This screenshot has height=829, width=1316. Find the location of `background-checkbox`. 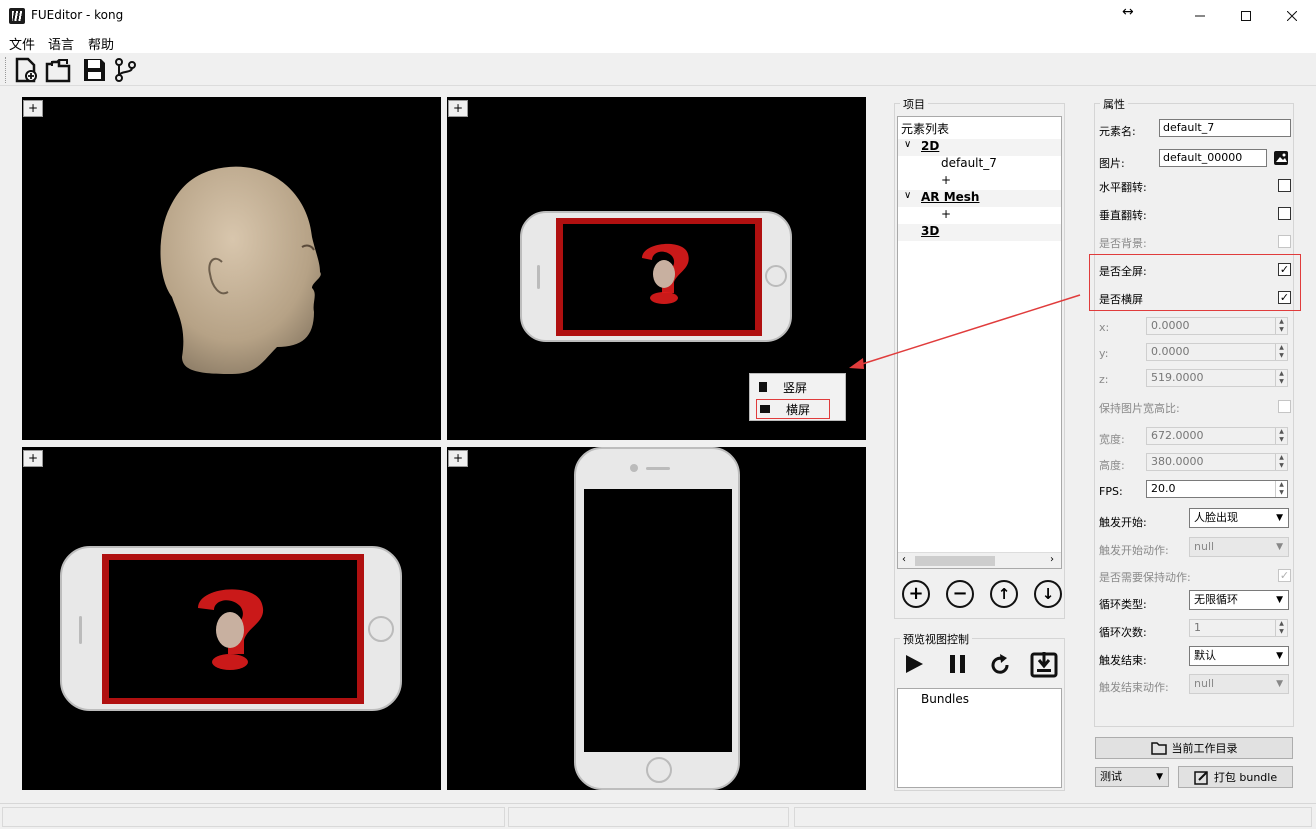

background-checkbox is located at coordinates (1284, 241).